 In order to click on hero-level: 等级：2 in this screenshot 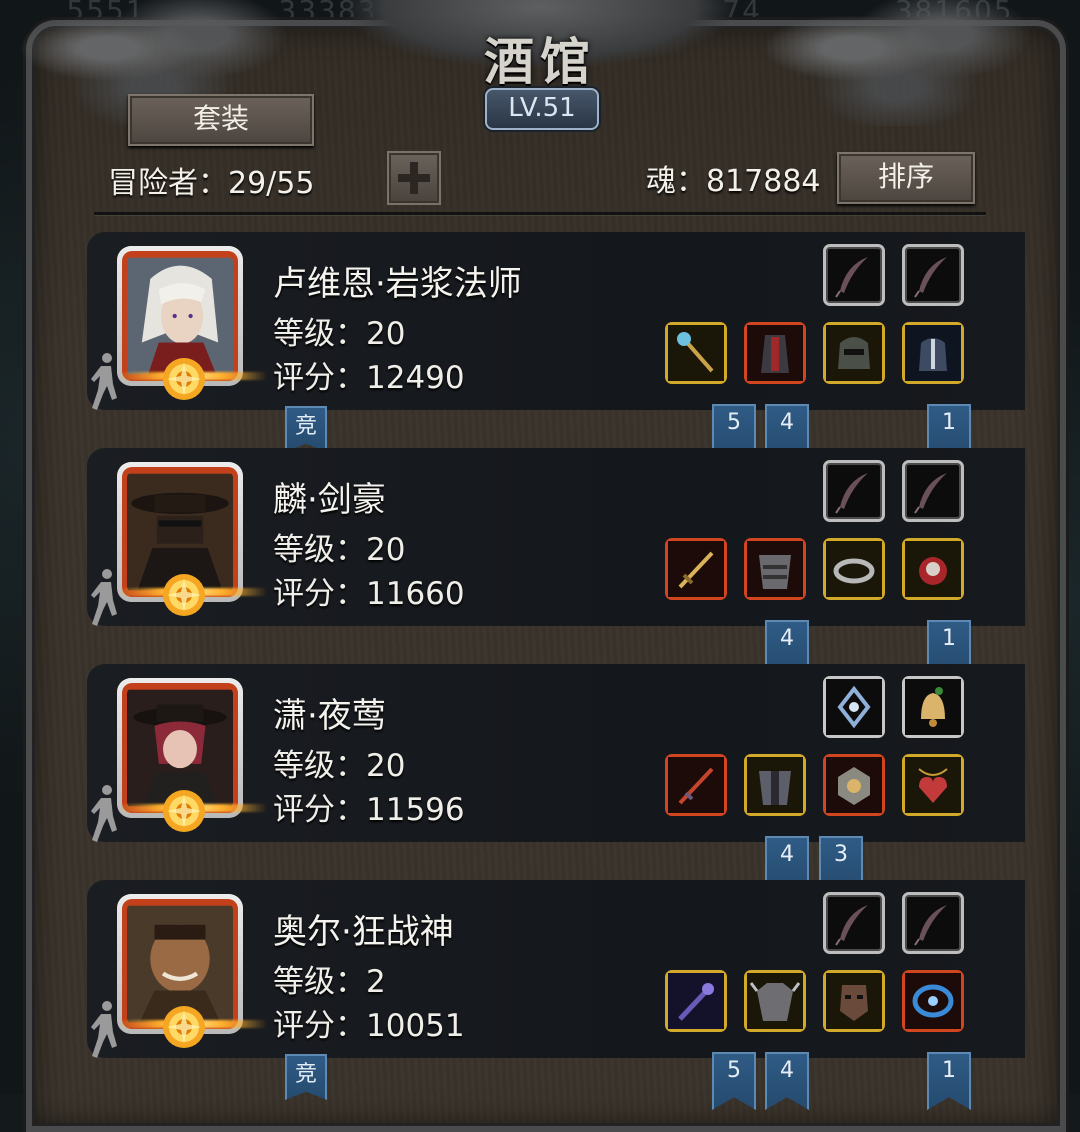, I will do `click(329, 982)`.